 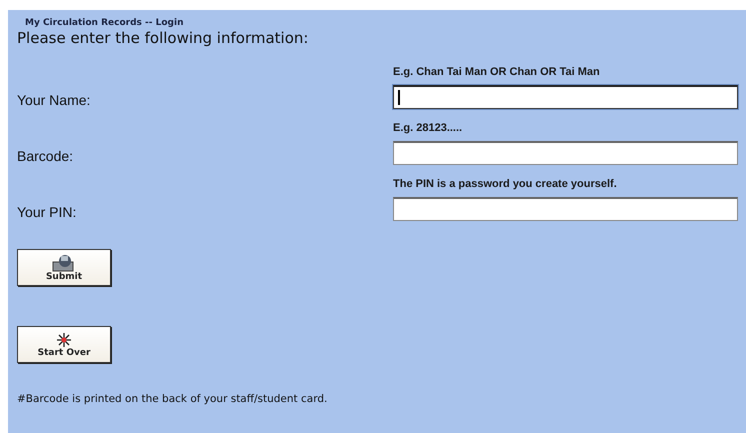 I want to click on field-hint: E.g. Chan Tai Man OR Chan OR Tai Man, so click(x=496, y=72).